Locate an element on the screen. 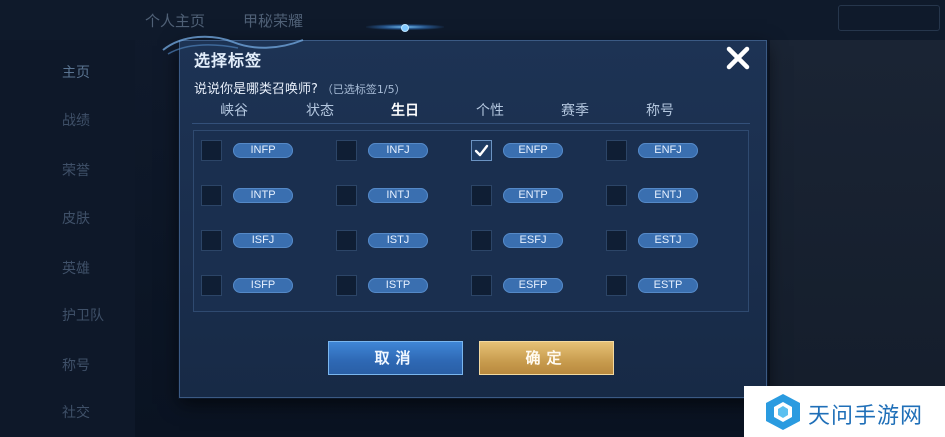 The height and width of the screenshot is (437, 945). question-text: 说说你是哪类召唤师? （已选标签1/5） is located at coordinates (300, 87).